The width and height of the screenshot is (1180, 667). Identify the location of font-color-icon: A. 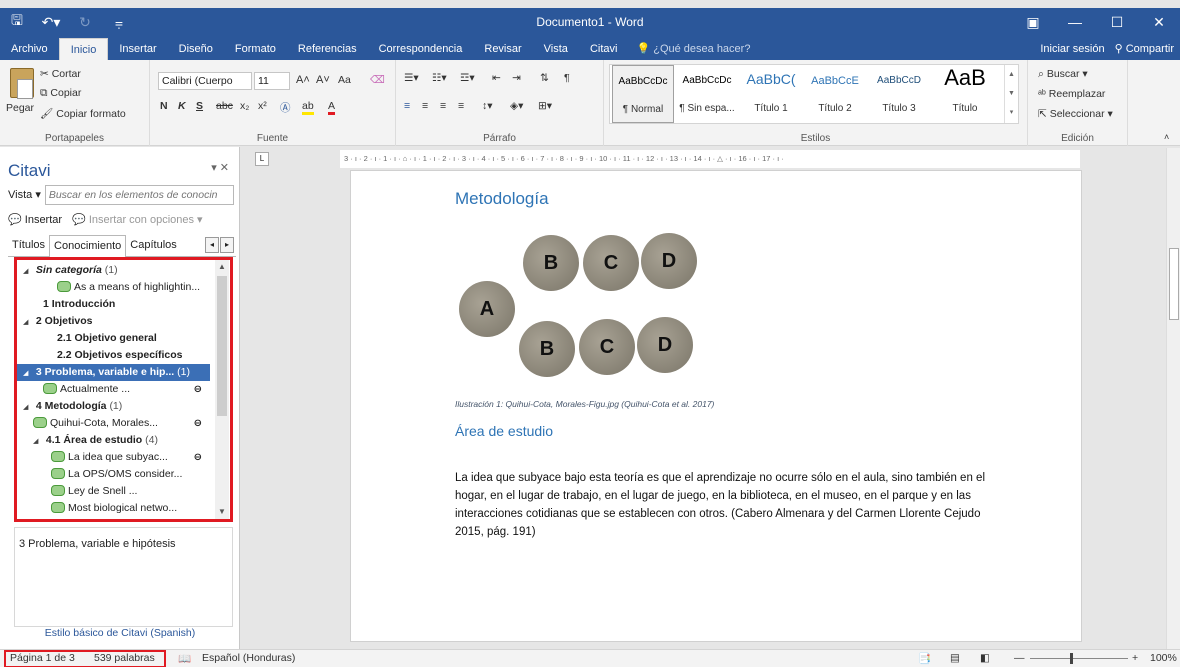
(332, 107).